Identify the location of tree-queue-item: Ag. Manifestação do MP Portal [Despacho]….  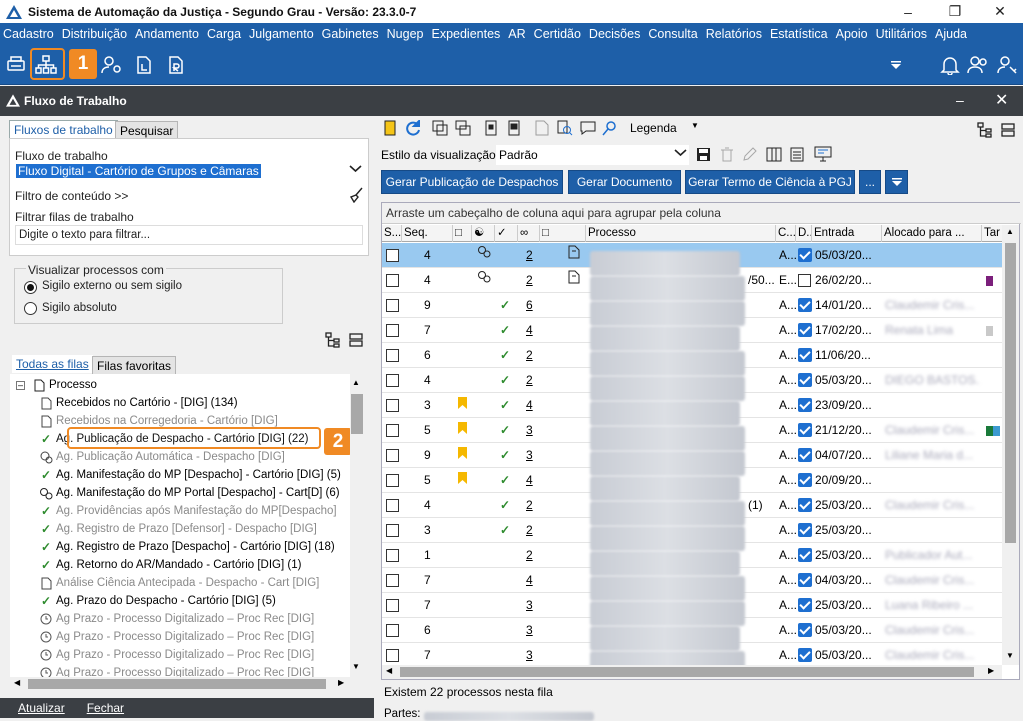
(180, 493).